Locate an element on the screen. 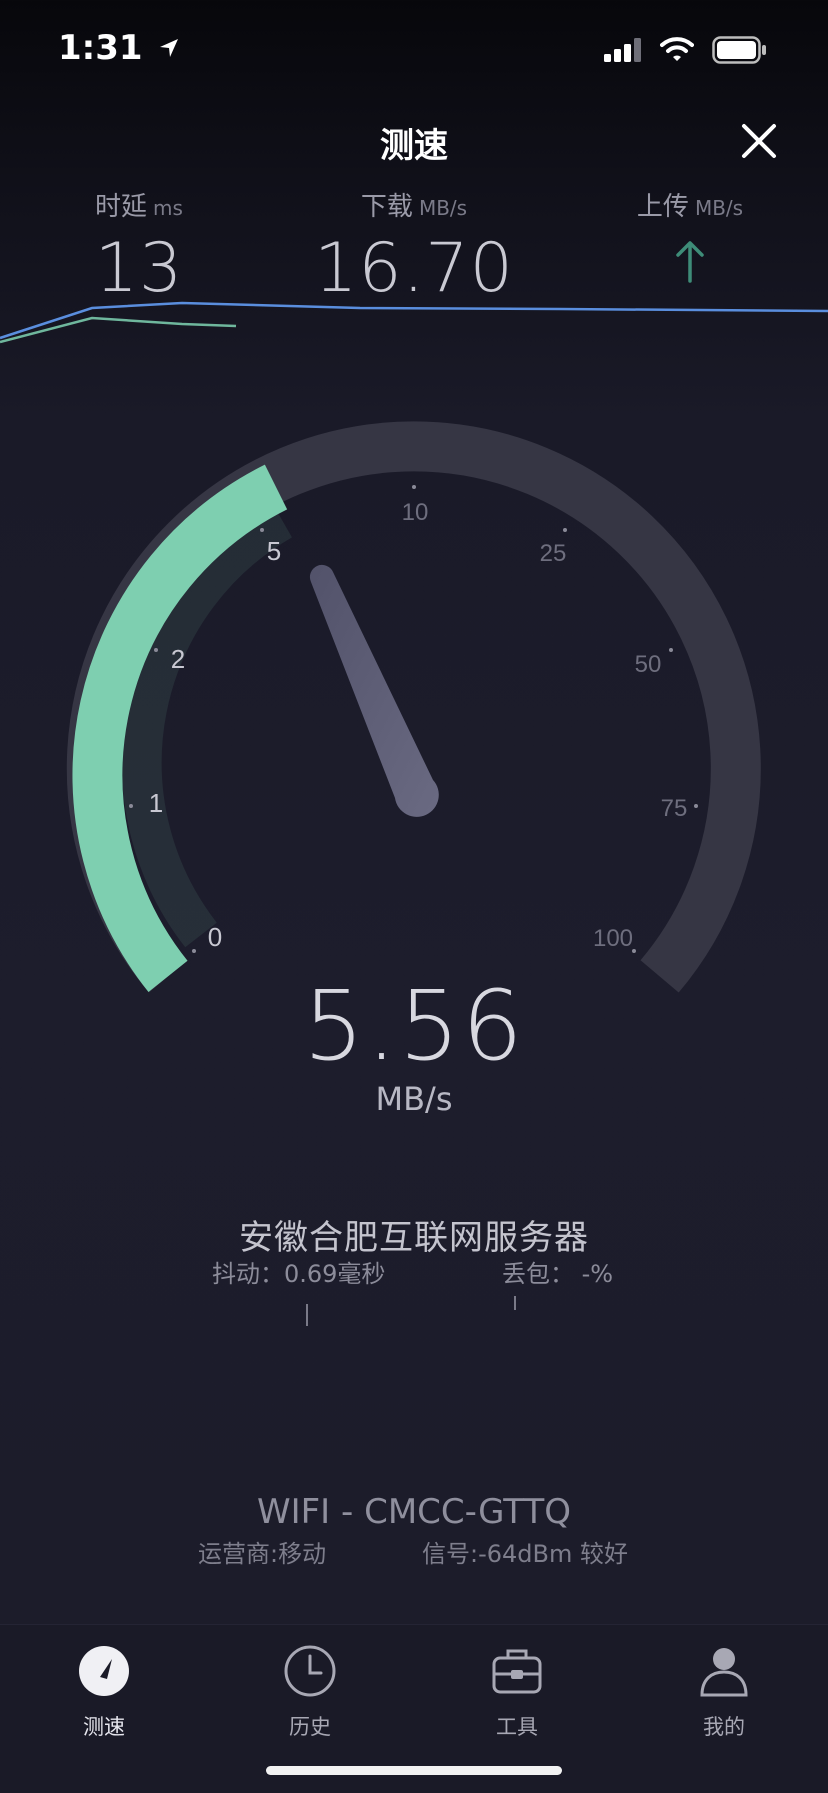 This screenshot has height=1793, width=828. tab-profile-label: 我的 is located at coordinates (724, 1727).